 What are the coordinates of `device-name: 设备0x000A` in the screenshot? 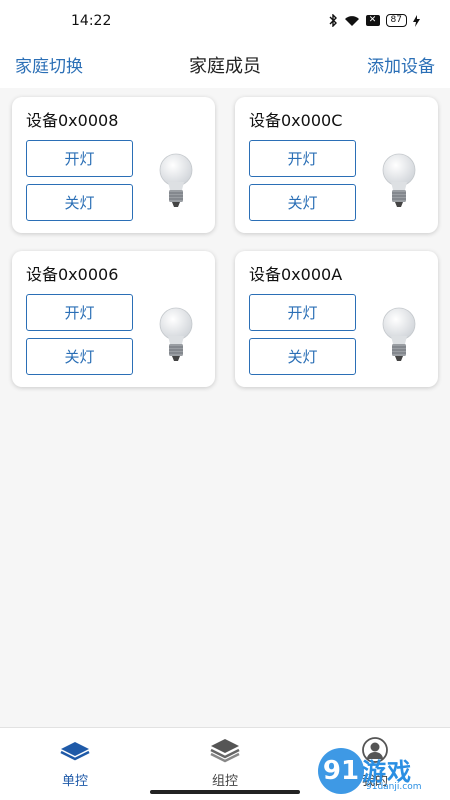 It's located at (296, 274).